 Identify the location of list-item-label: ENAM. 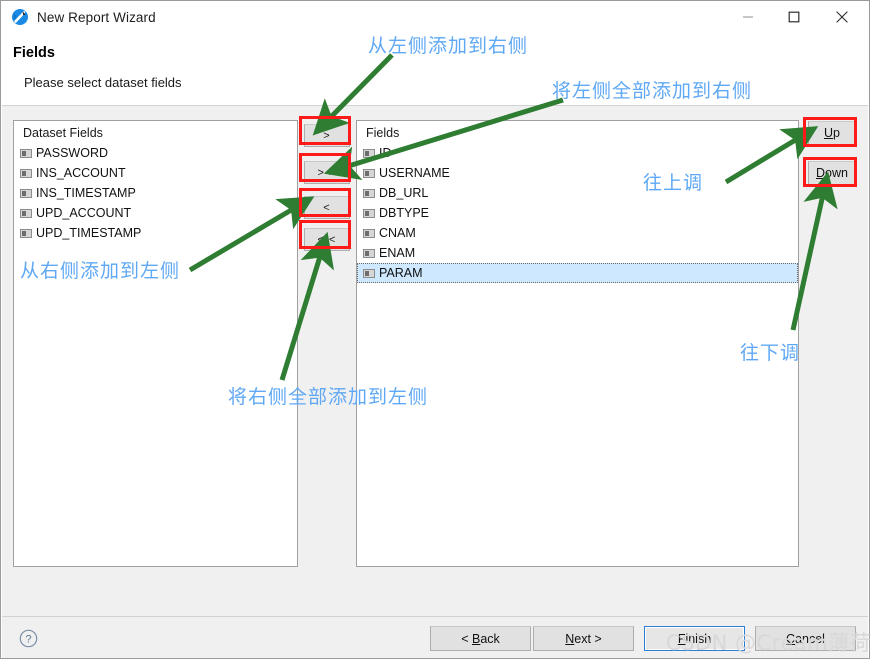
(397, 253).